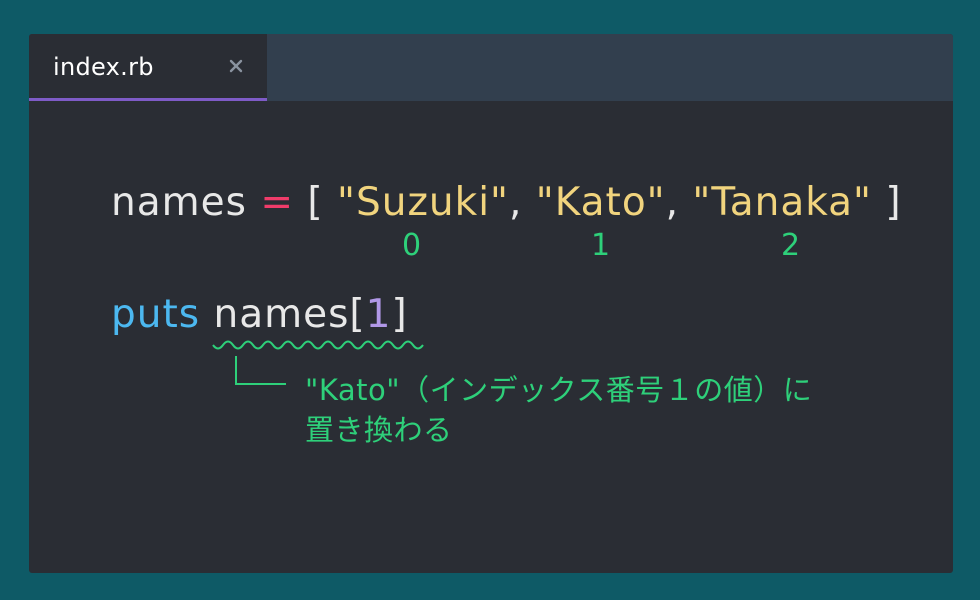 The height and width of the screenshot is (600, 980). What do you see at coordinates (791, 245) in the screenshot?
I see `array-index-2: 2` at bounding box center [791, 245].